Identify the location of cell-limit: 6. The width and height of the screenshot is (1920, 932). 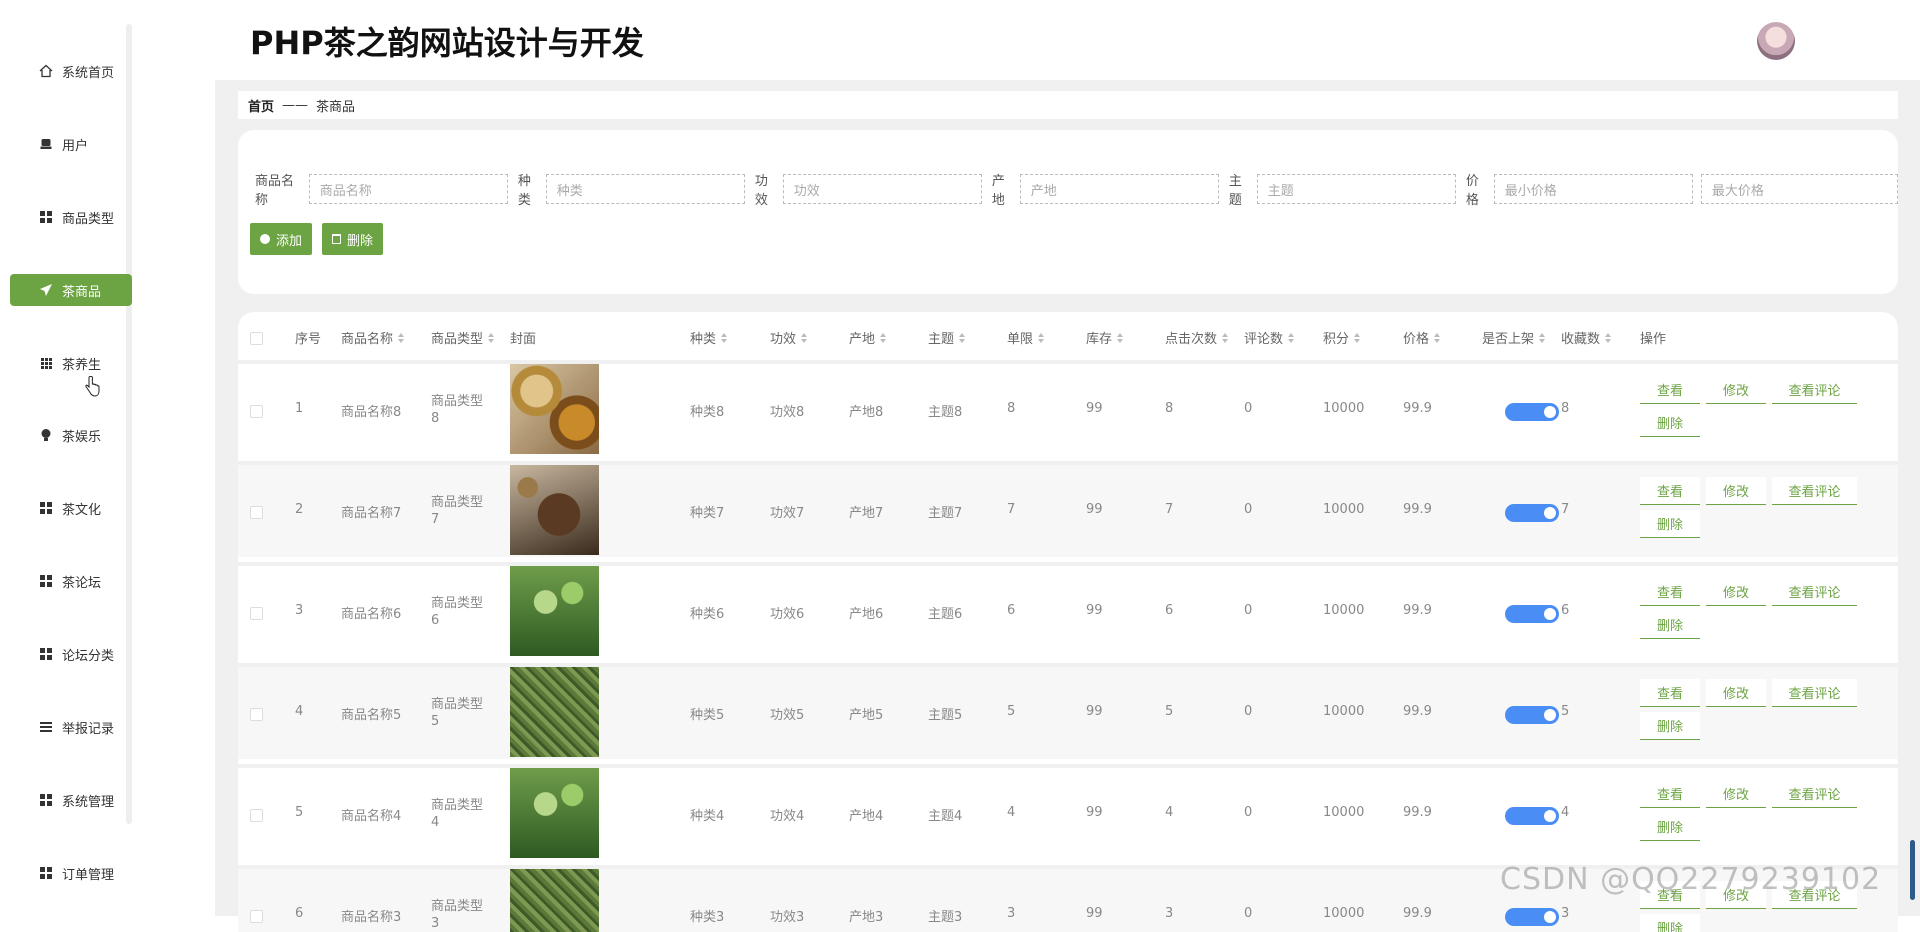
(1011, 610).